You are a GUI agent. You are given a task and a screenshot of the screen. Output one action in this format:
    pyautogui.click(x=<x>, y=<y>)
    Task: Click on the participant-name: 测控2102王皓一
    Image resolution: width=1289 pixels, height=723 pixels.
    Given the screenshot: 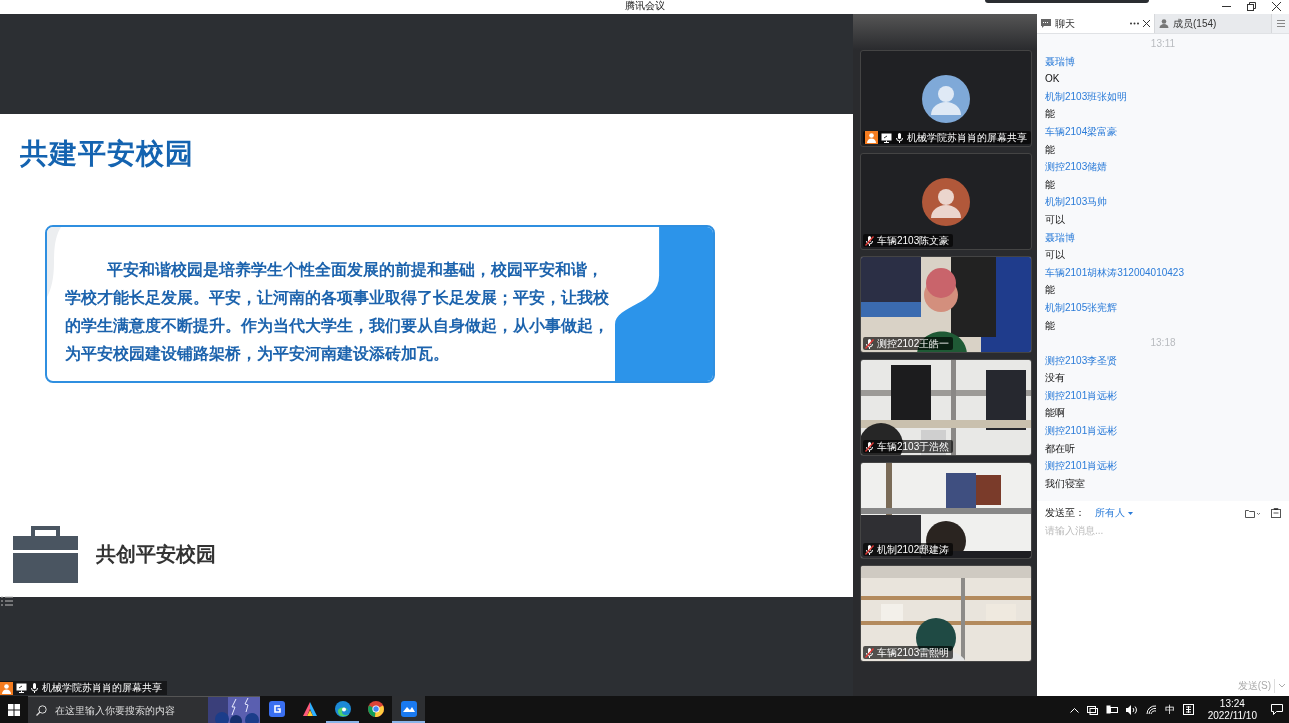 What is the action you would take?
    pyautogui.click(x=913, y=343)
    